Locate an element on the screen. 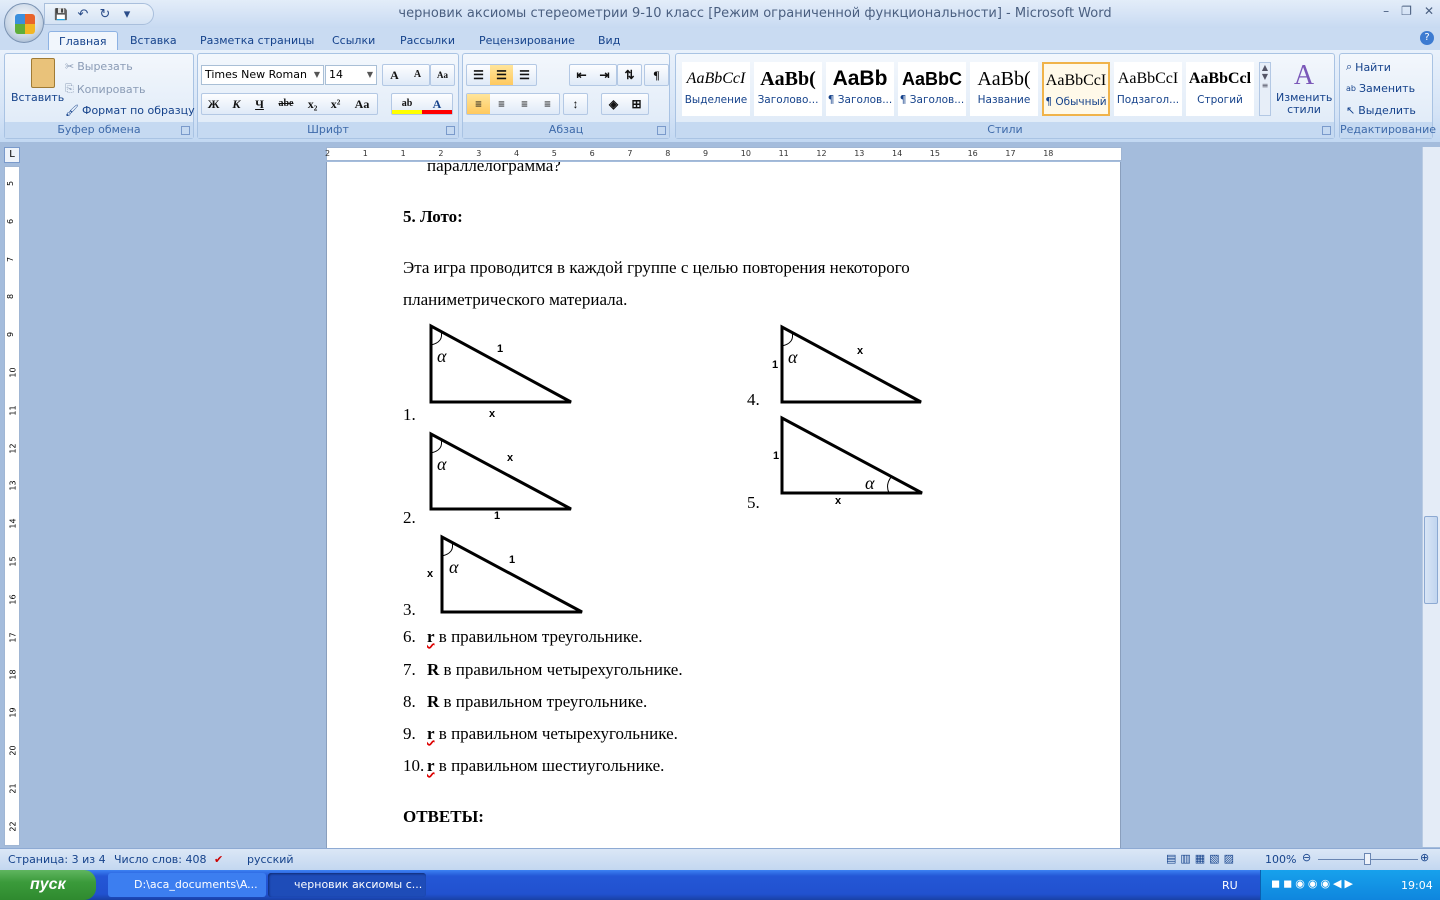 The image size is (1440, 900). line-spacing-button: ↕ is located at coordinates (575, 104).